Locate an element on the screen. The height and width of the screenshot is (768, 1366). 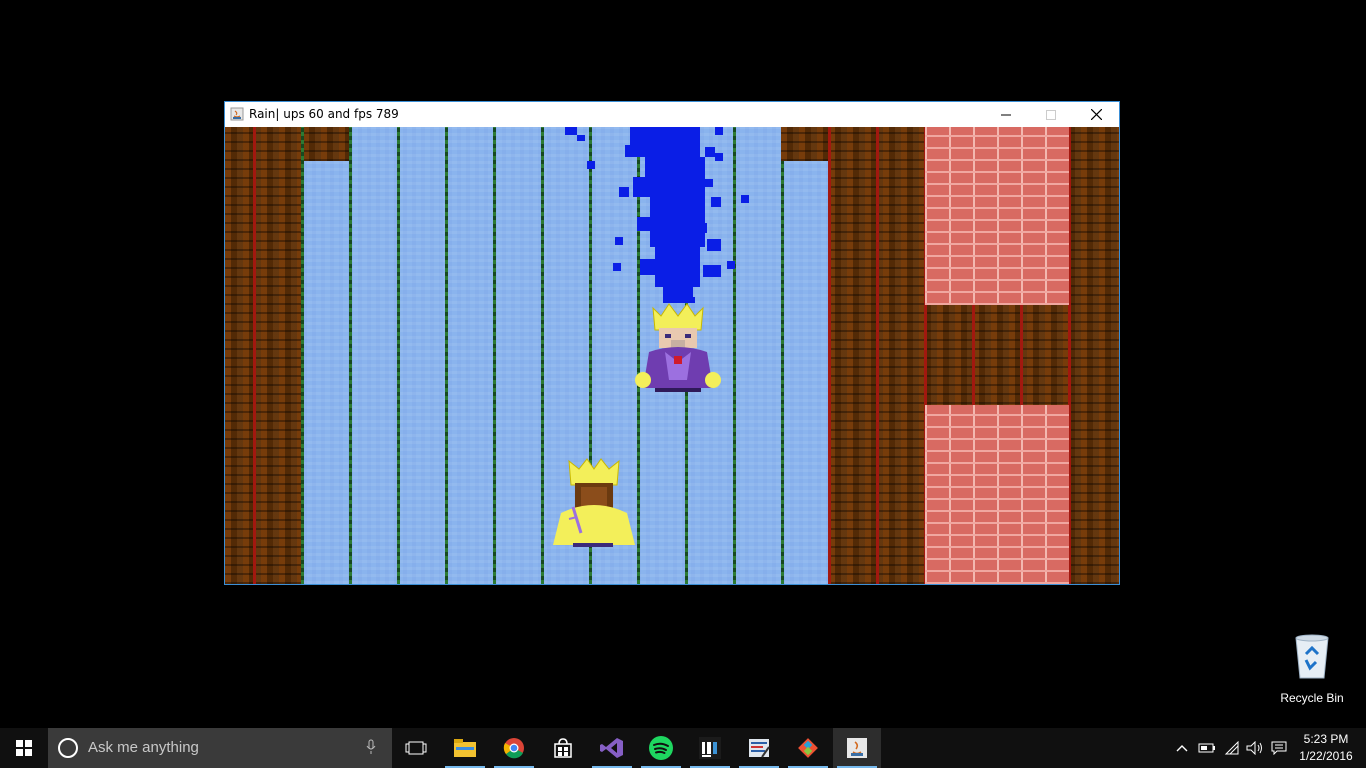
brick-block-top is located at coordinates (997, 216).